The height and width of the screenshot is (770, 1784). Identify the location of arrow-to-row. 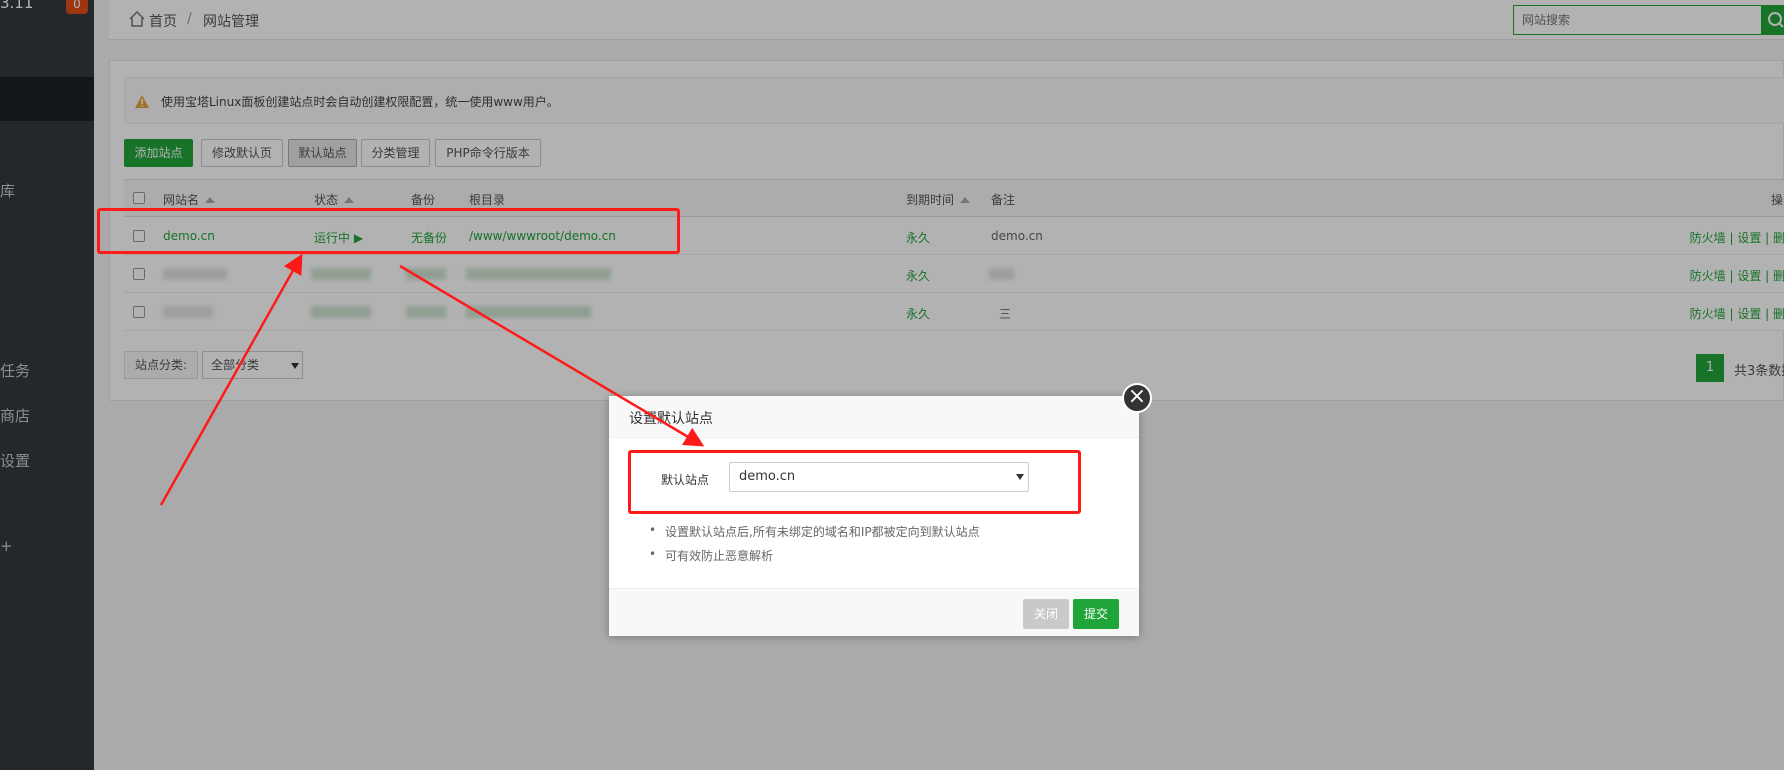
(231, 379).